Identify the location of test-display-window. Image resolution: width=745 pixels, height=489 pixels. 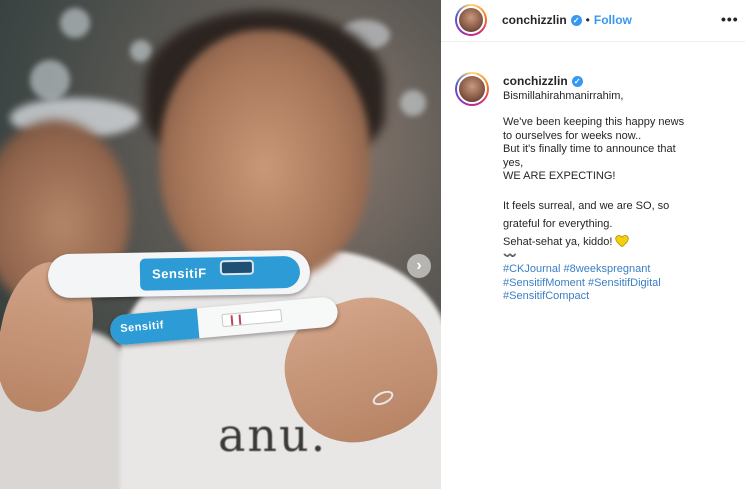
(237, 267).